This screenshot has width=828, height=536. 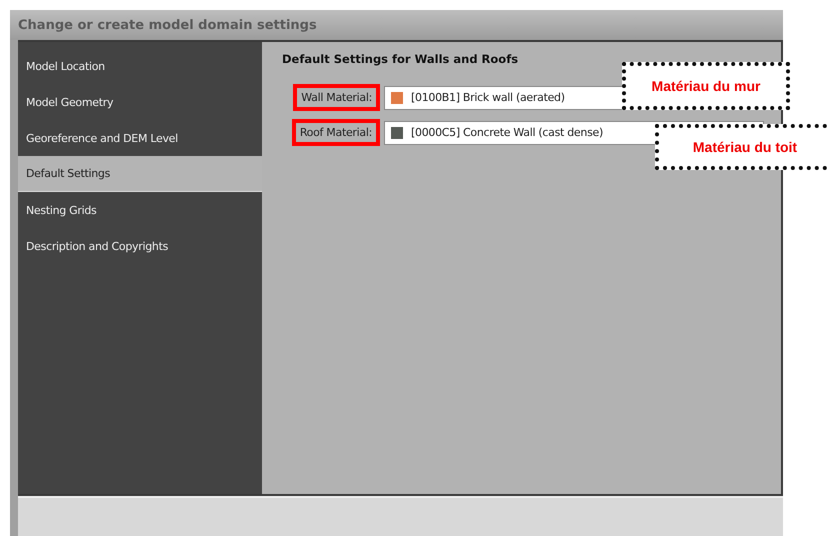 I want to click on field-label: Wall Material:, so click(x=336, y=97).